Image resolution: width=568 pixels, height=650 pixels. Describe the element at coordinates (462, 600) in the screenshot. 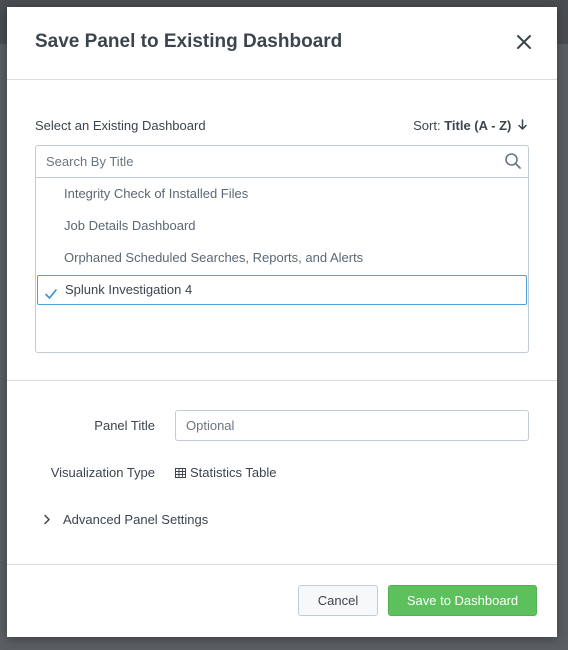

I see `save-to-dashboard-button: Save to Dashboard` at that location.